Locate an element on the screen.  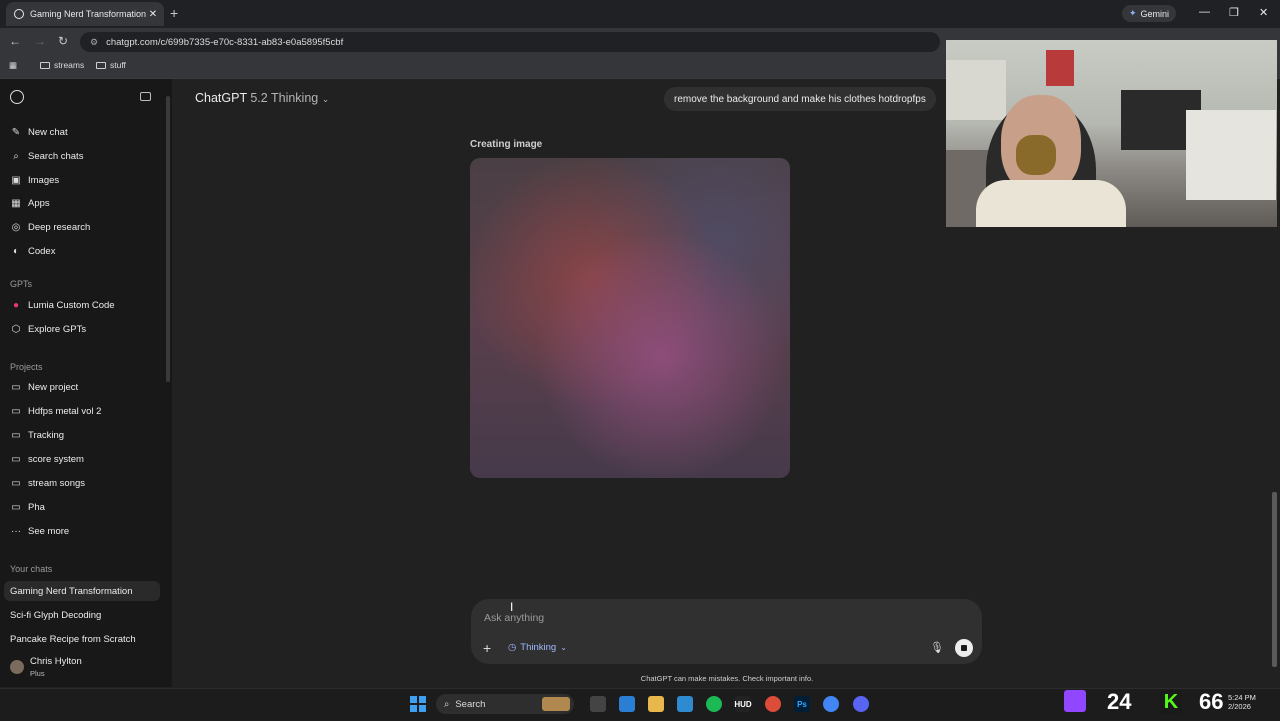
sidebar-item-deep-research: ◎ Deep research is located at coordinates (50, 227).